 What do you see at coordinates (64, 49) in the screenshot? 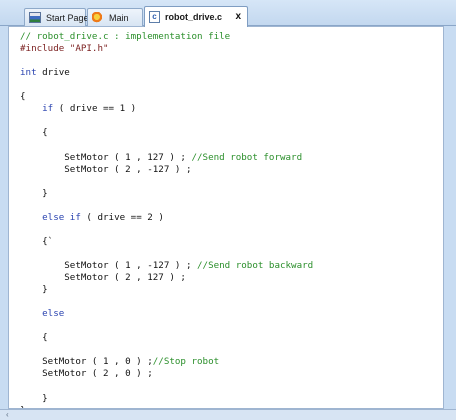
I see `code-line: #include "API.h"` at bounding box center [64, 49].